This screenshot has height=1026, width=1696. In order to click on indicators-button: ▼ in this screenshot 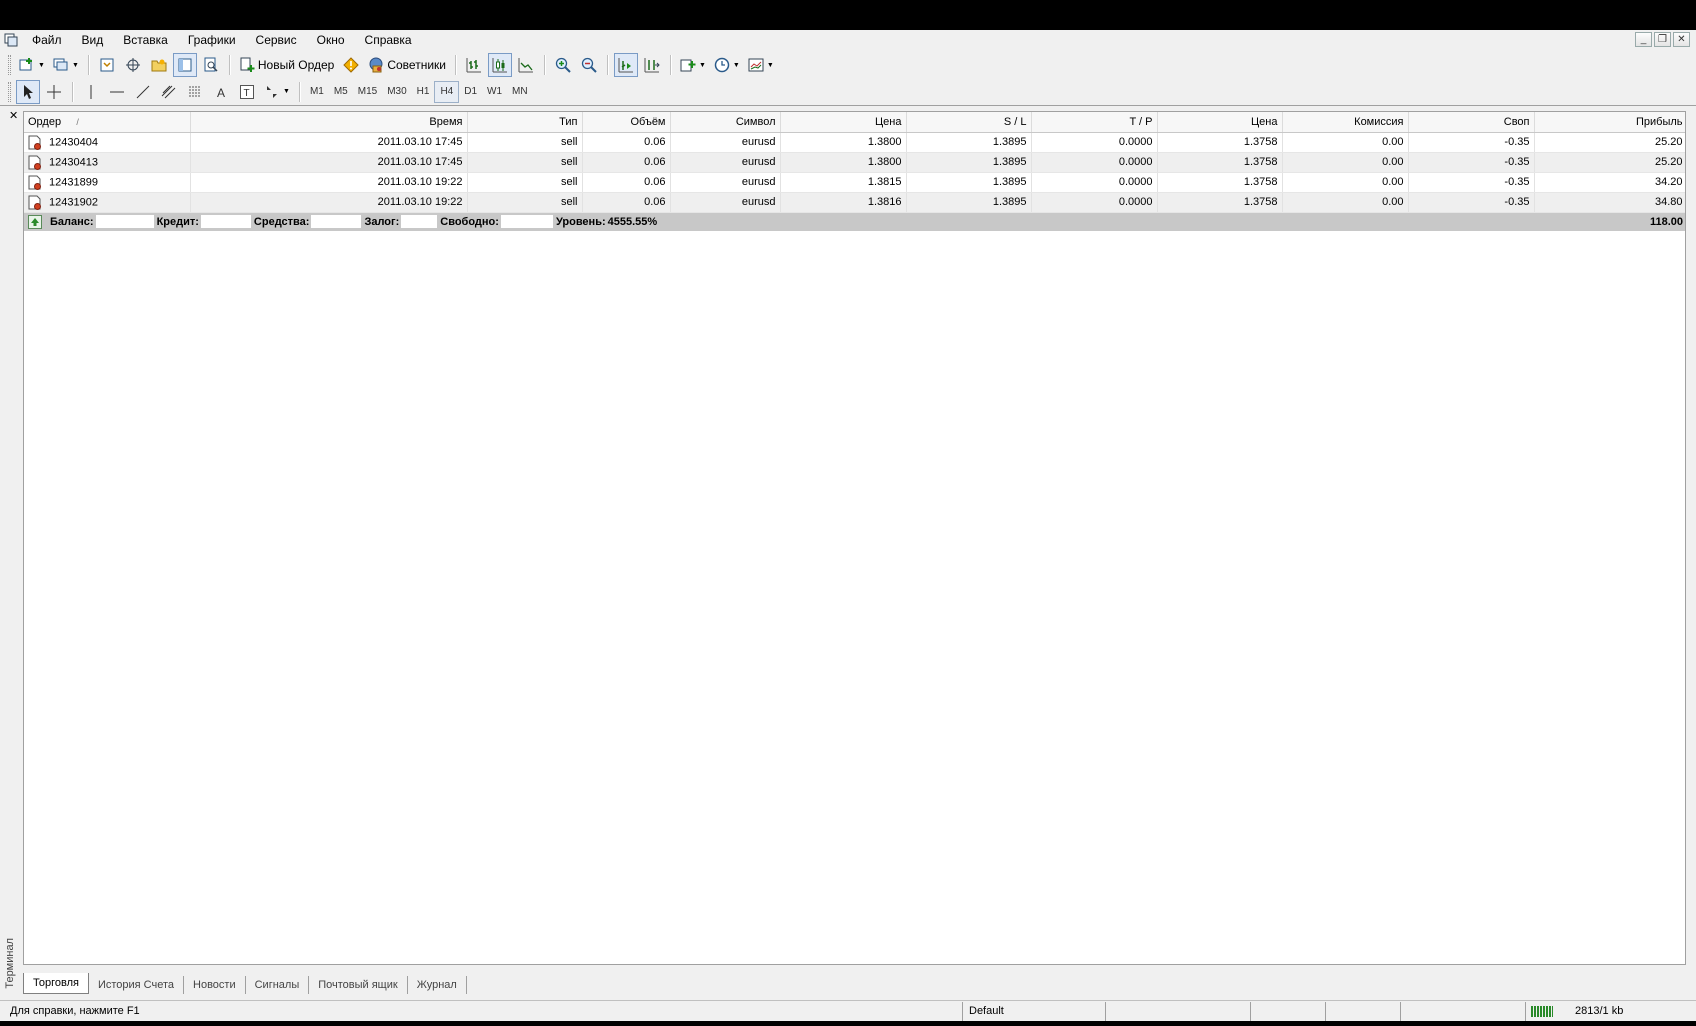, I will do `click(693, 65)`.